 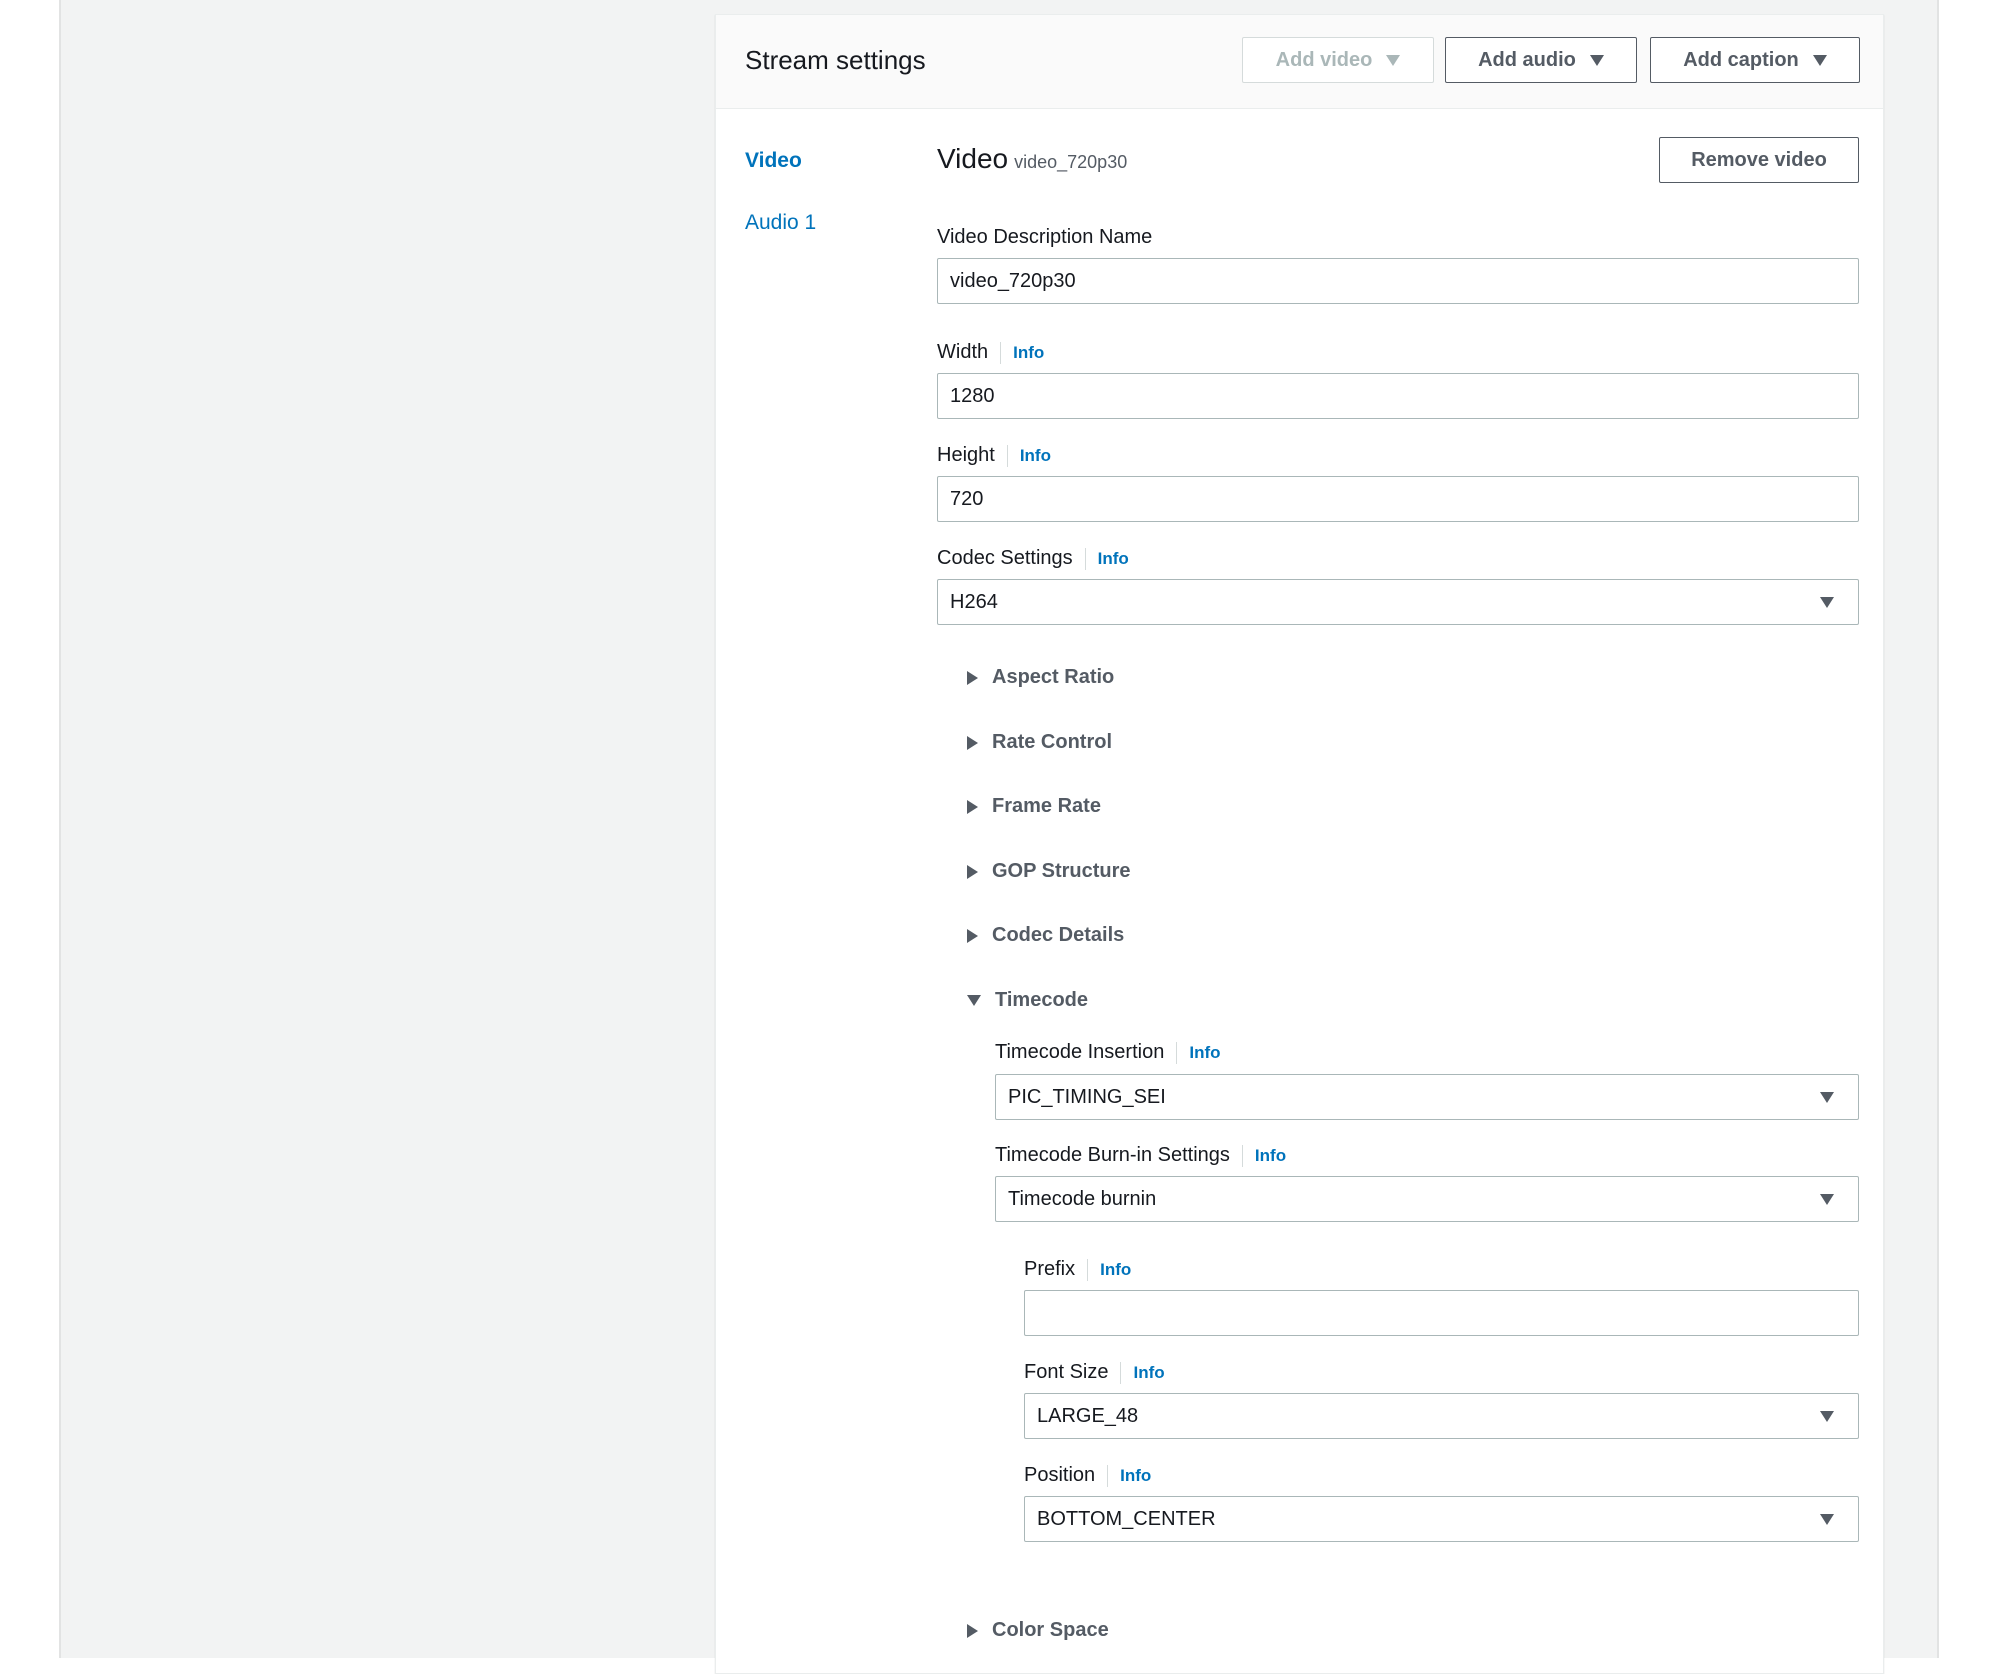 I want to click on timecode-expander: Timecode, so click(x=1027, y=1000).